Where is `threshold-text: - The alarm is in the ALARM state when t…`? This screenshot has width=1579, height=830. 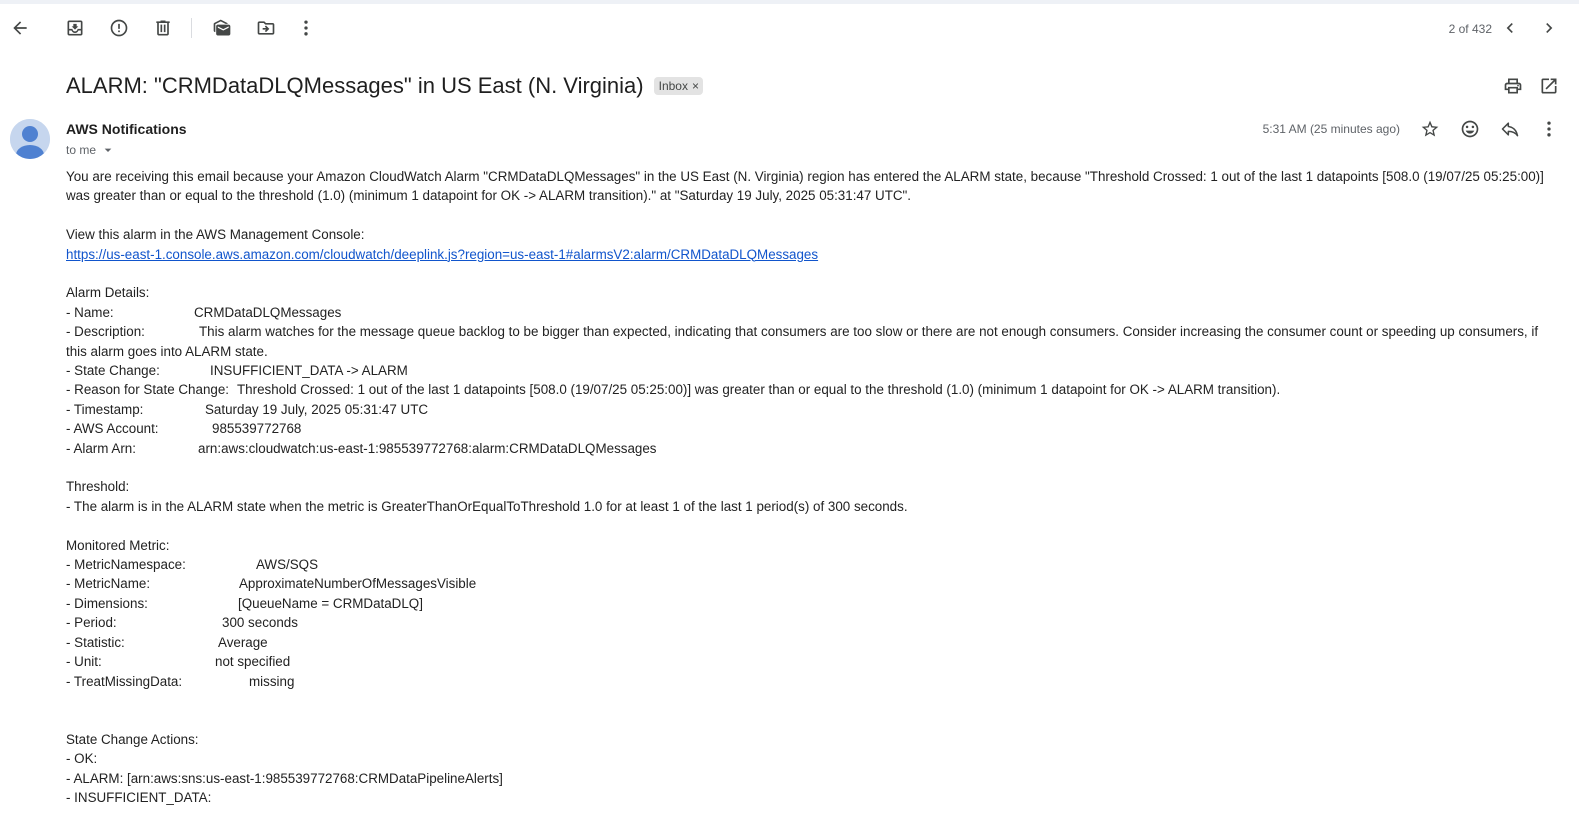
threshold-text: - The alarm is in the ALARM state when t… is located at coordinates (487, 506).